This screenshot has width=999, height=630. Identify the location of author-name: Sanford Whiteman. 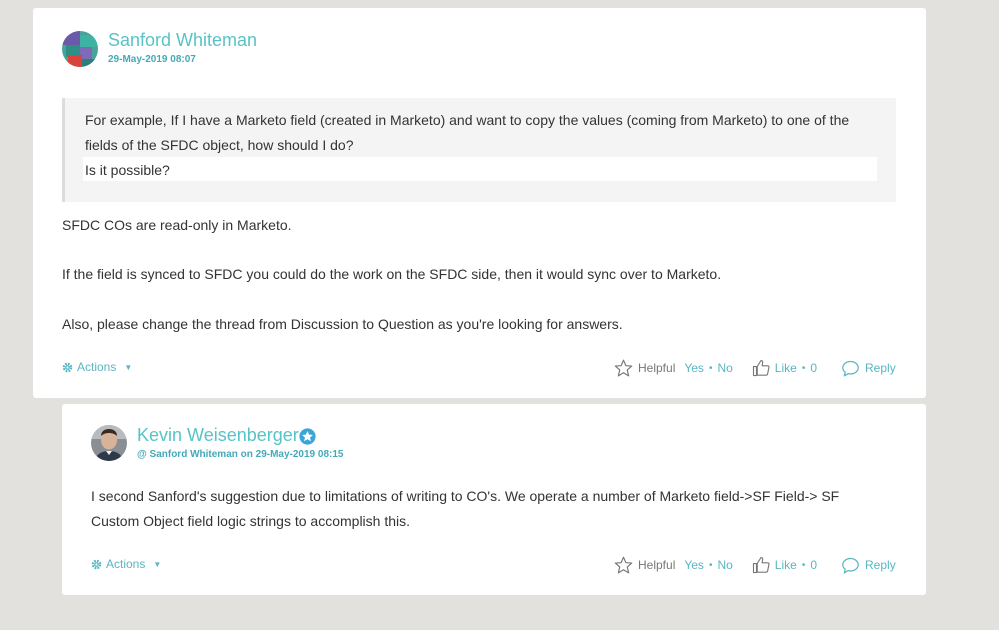
(182, 40).